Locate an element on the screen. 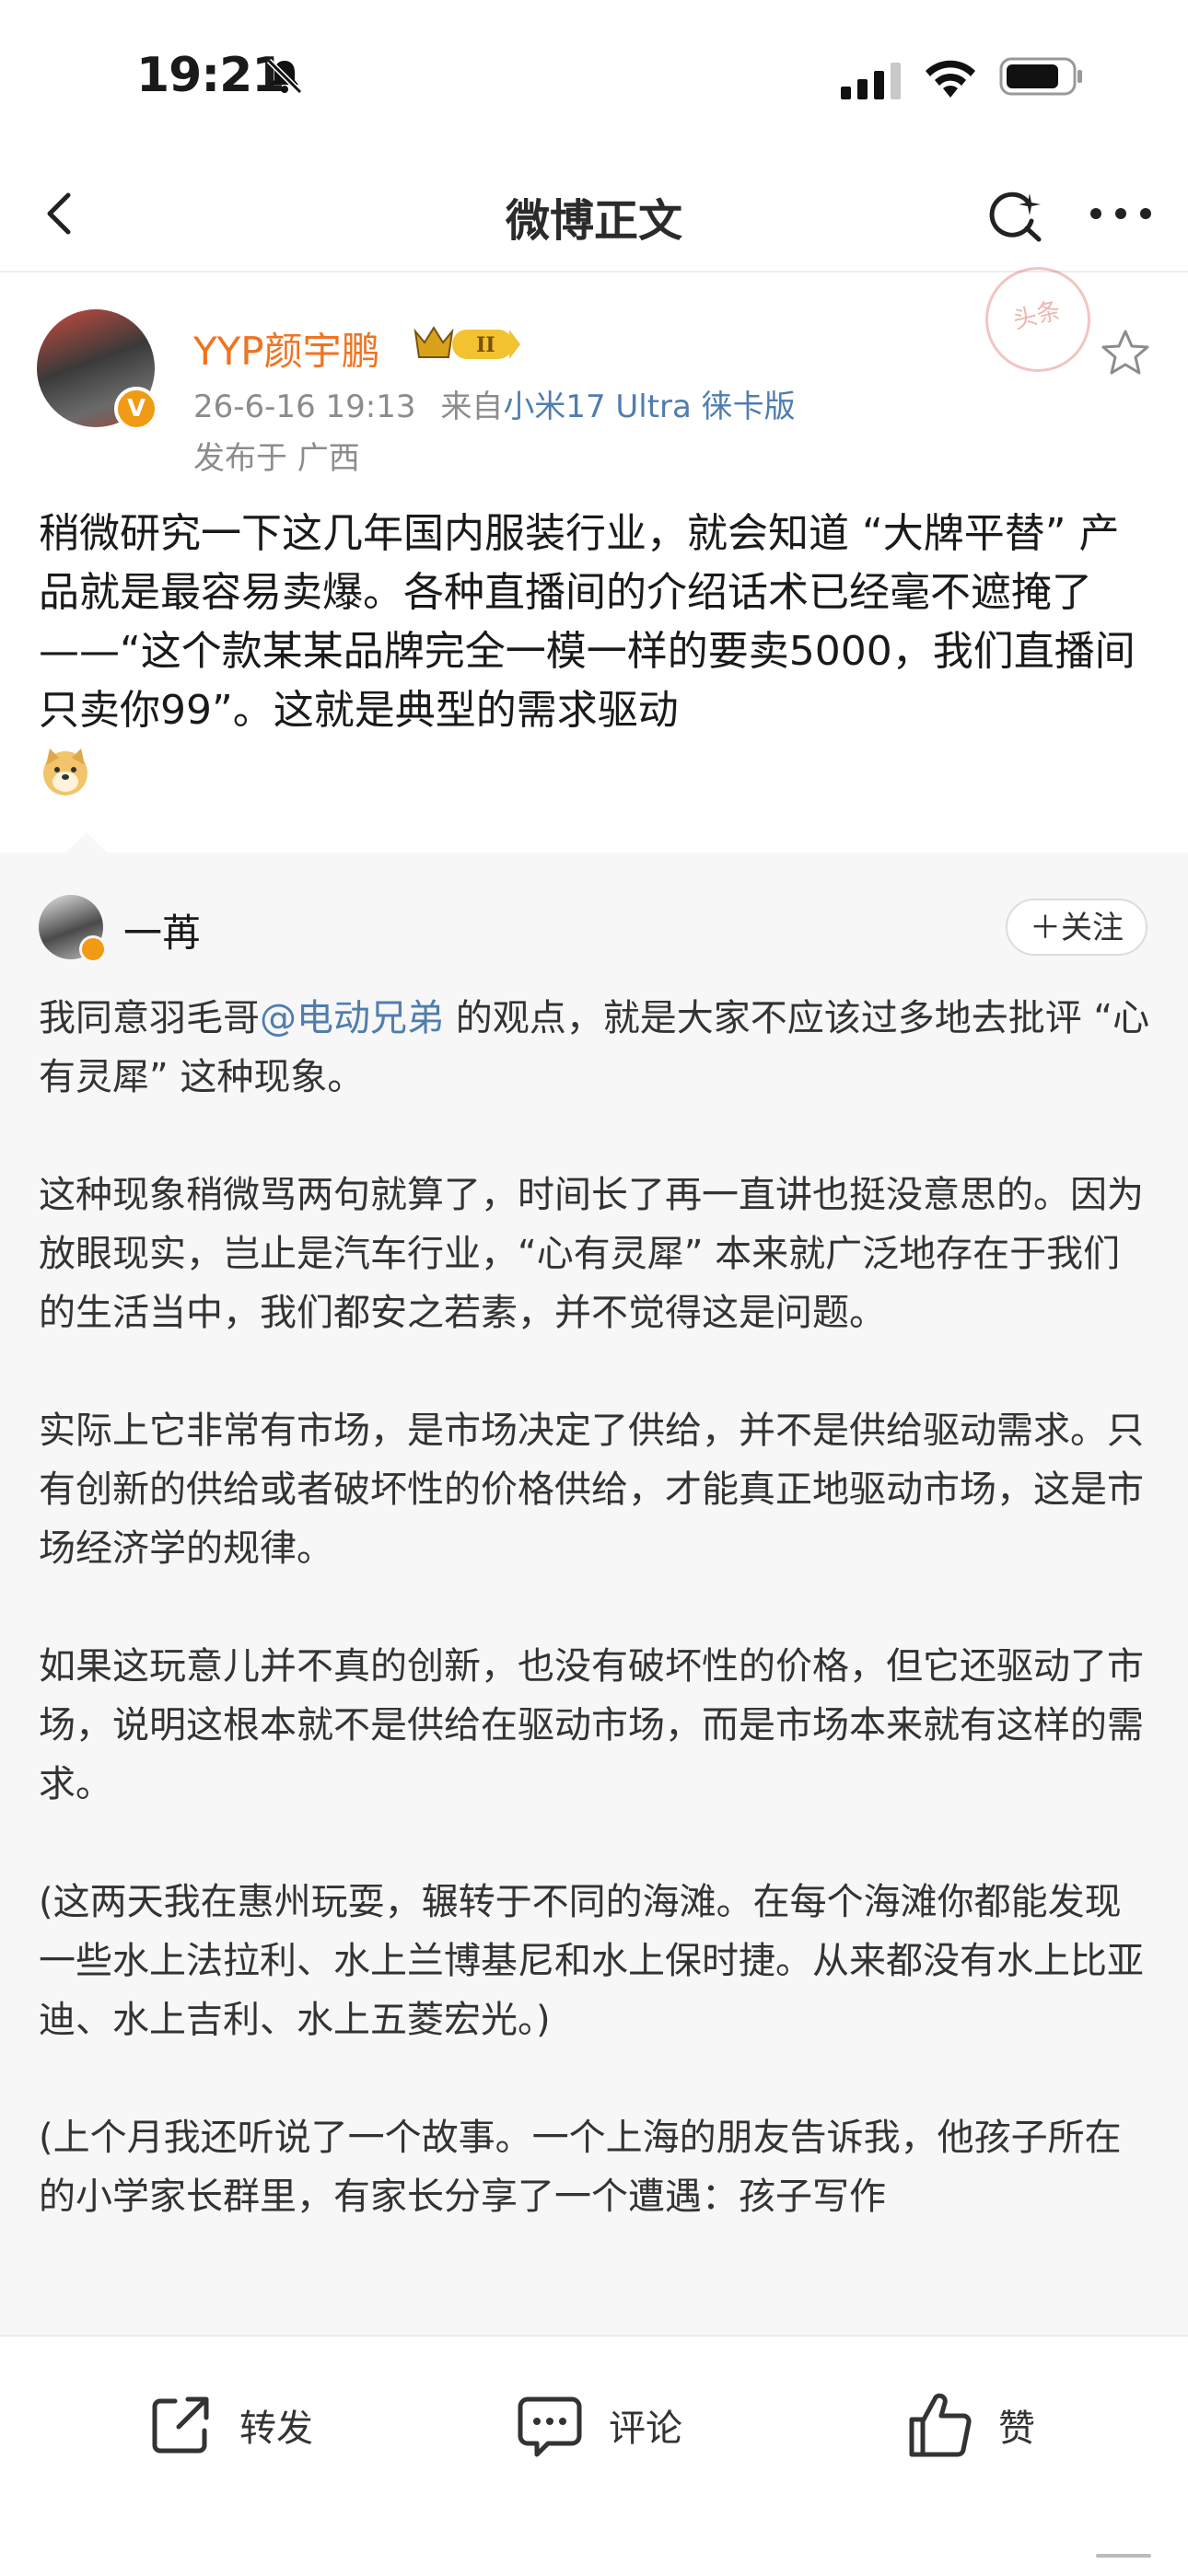 The image size is (1188, 2576). vip-crown-icon: II is located at coordinates (467, 343).